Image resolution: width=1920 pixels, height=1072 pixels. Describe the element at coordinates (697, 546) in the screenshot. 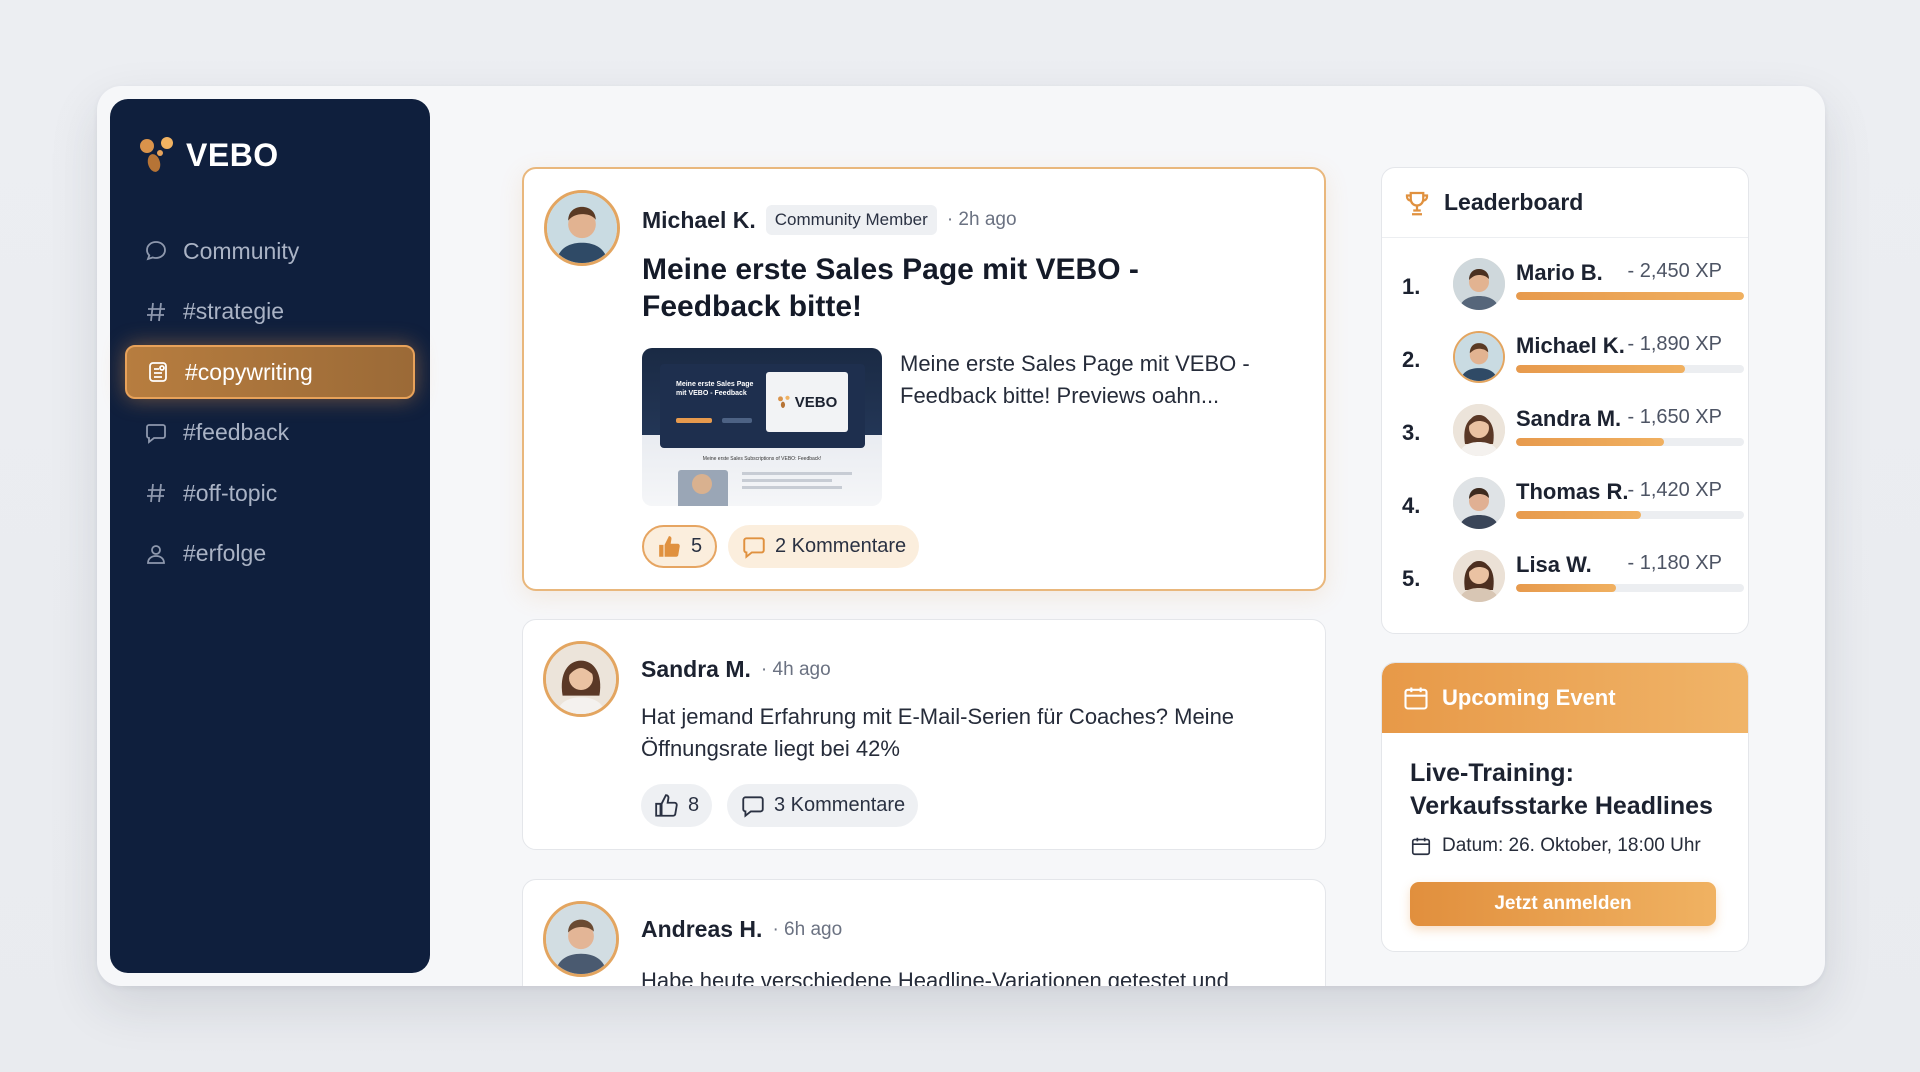

I see `like-count: 5` at that location.